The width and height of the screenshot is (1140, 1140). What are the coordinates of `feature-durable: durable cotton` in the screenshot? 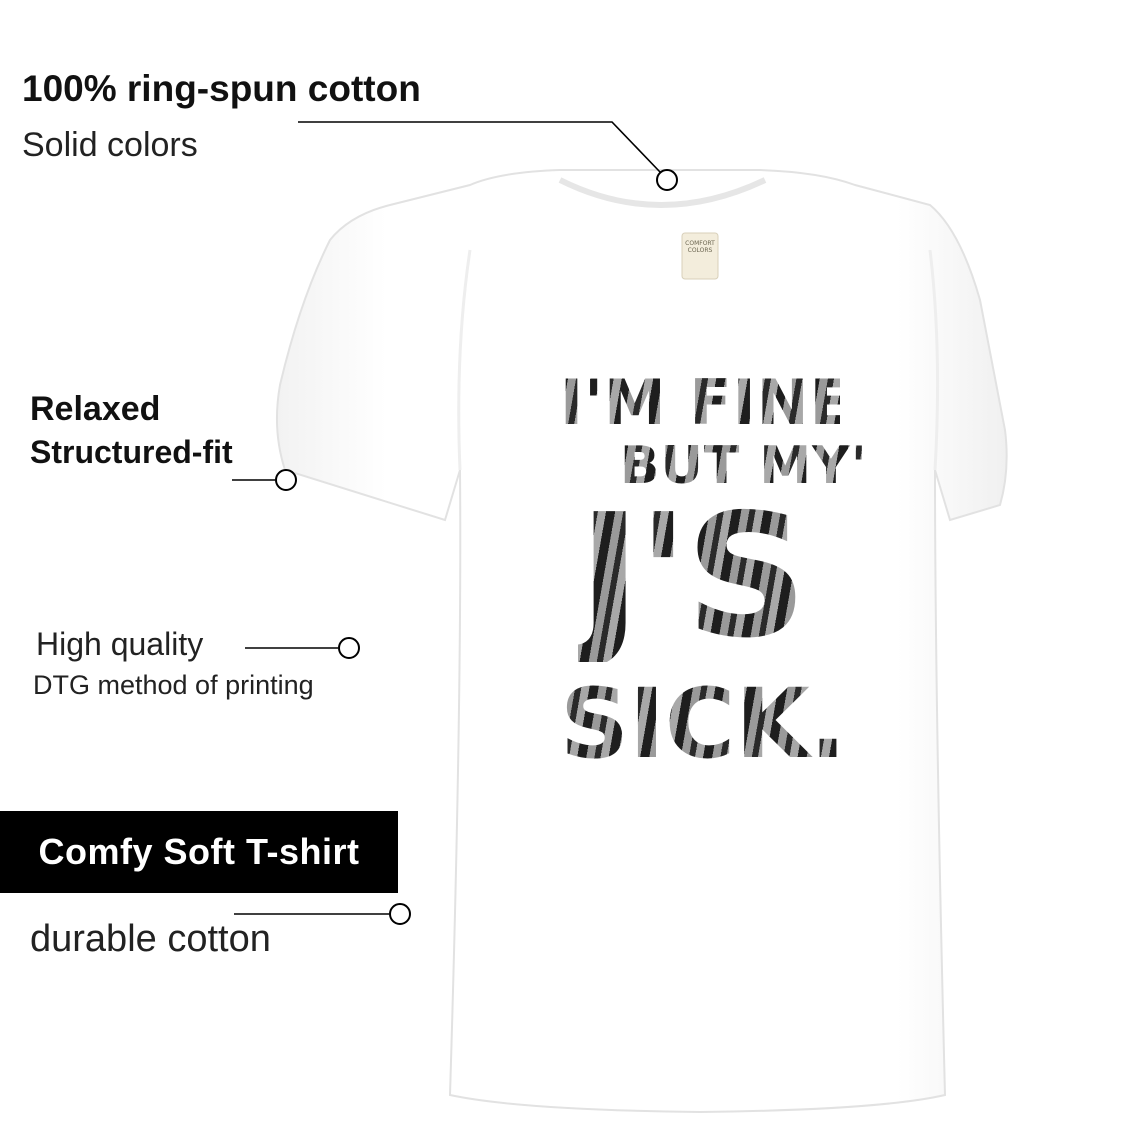 It's located at (150, 939).